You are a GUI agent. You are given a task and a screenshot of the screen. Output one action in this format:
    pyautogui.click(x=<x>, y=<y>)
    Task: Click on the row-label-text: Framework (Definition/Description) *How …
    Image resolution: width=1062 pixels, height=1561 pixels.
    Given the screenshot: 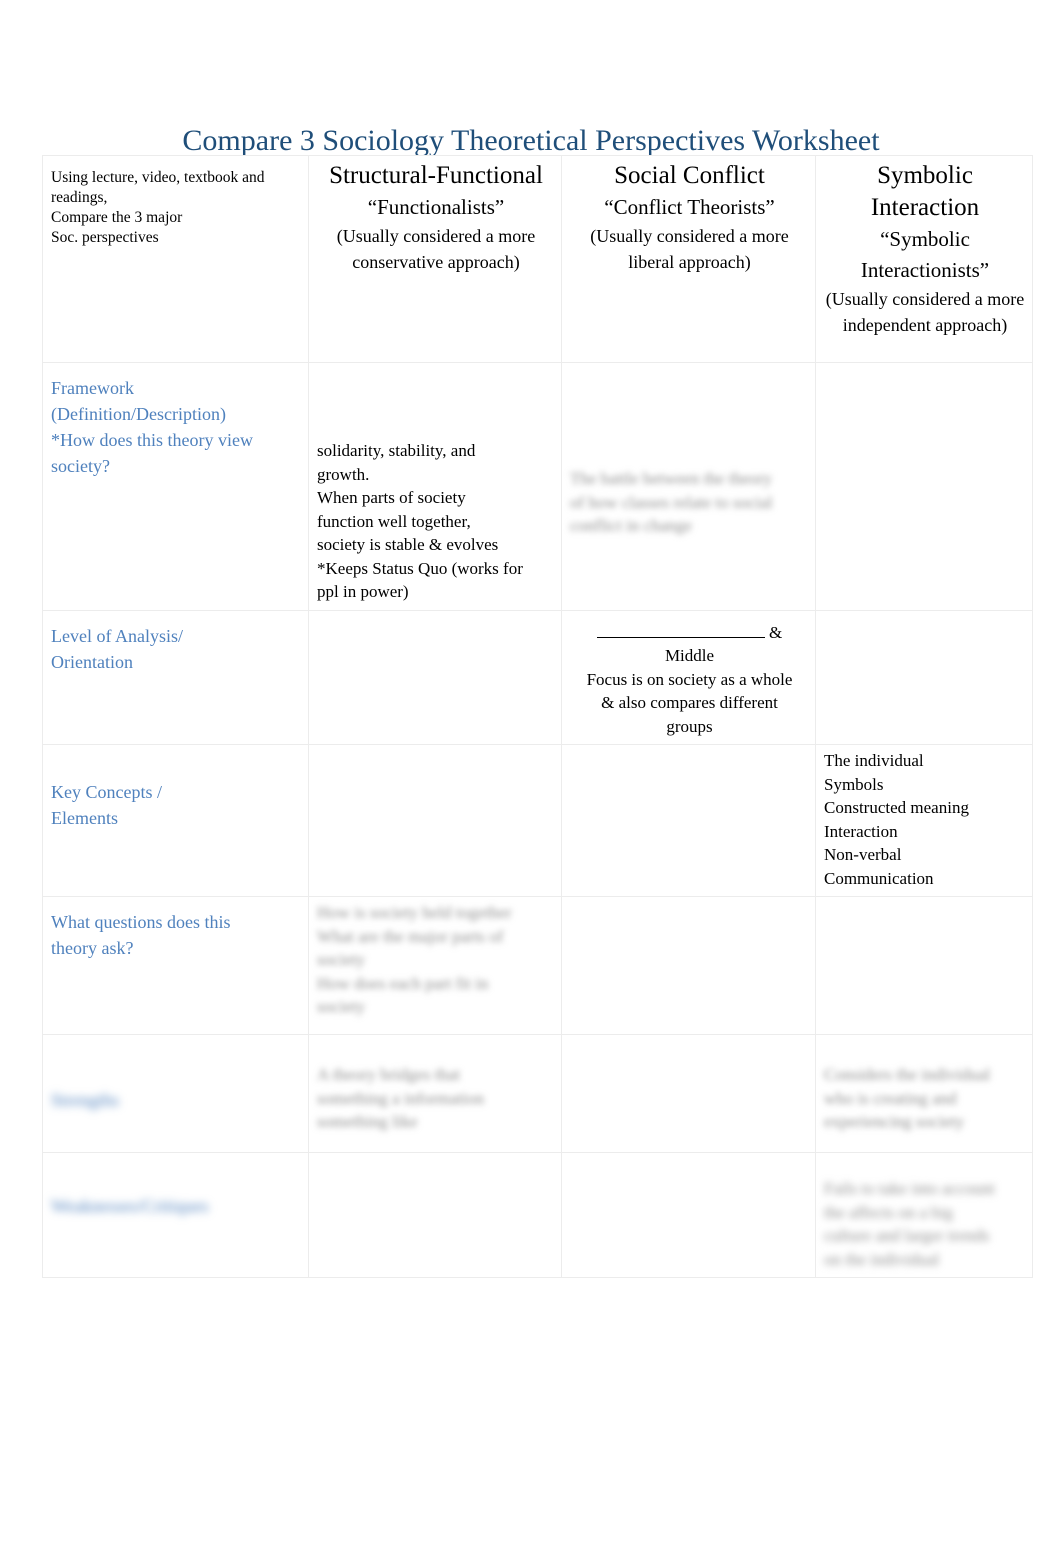 What is the action you would take?
    pyautogui.click(x=176, y=423)
    